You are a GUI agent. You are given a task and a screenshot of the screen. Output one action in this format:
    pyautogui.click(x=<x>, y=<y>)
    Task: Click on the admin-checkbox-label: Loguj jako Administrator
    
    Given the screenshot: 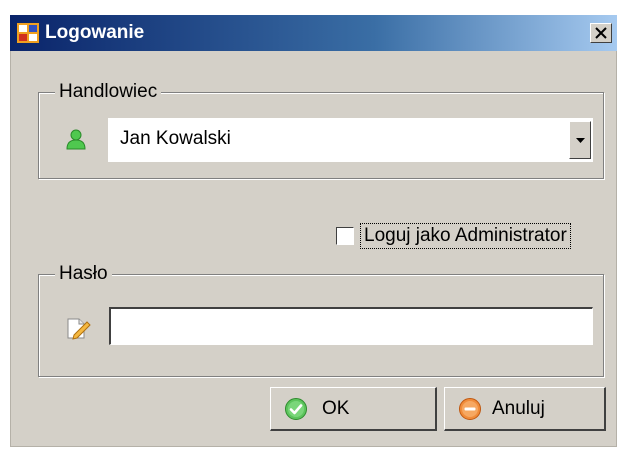 What is the action you would take?
    pyautogui.click(x=465, y=236)
    